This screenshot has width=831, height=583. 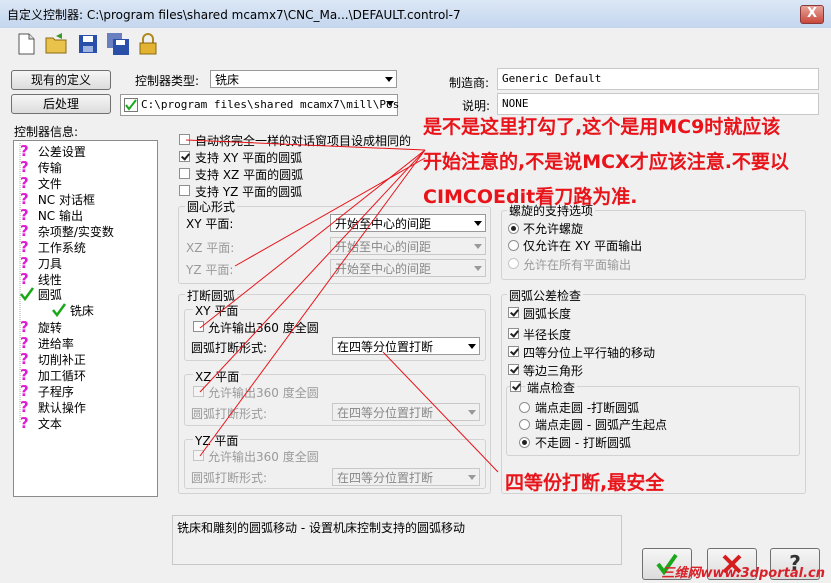 I want to click on lock-icon, so click(x=148, y=44).